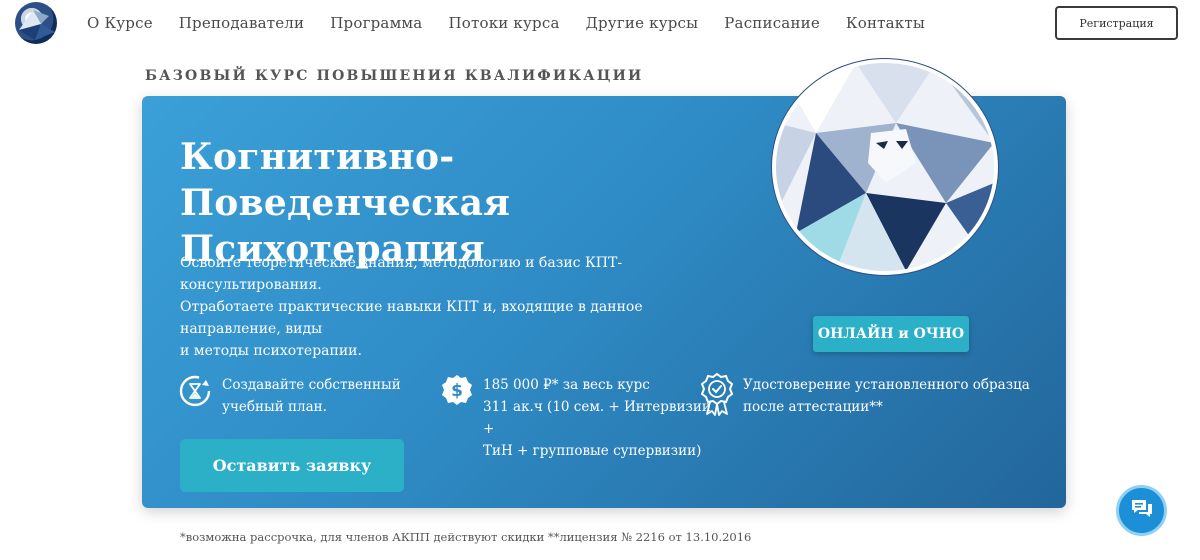 The image size is (1200, 560). I want to click on nav-program: Программа, so click(376, 23).